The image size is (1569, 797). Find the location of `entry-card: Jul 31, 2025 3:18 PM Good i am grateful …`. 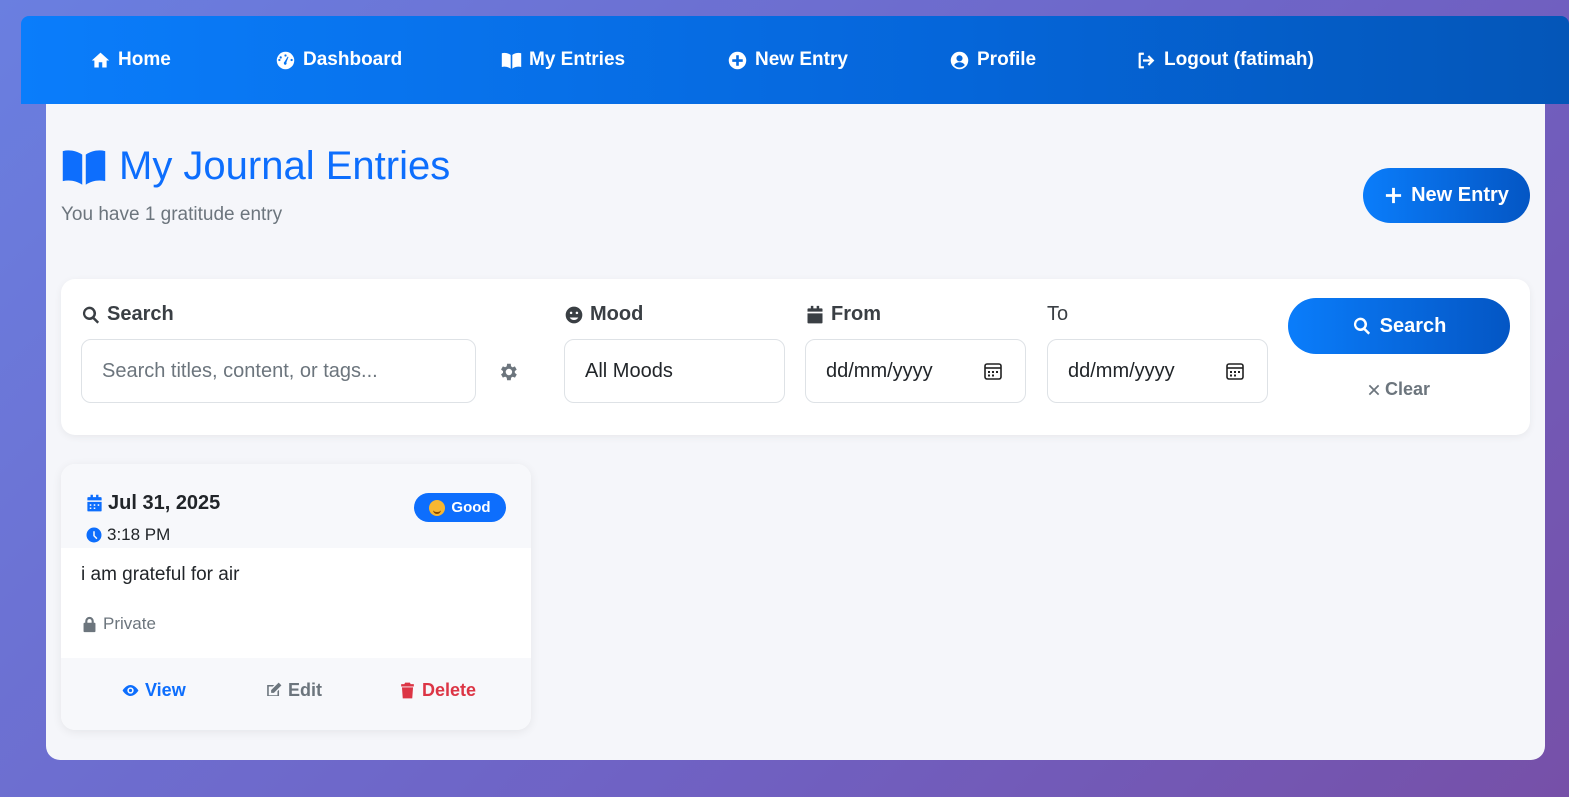

entry-card: Jul 31, 2025 3:18 PM Good i am grateful … is located at coordinates (296, 597).